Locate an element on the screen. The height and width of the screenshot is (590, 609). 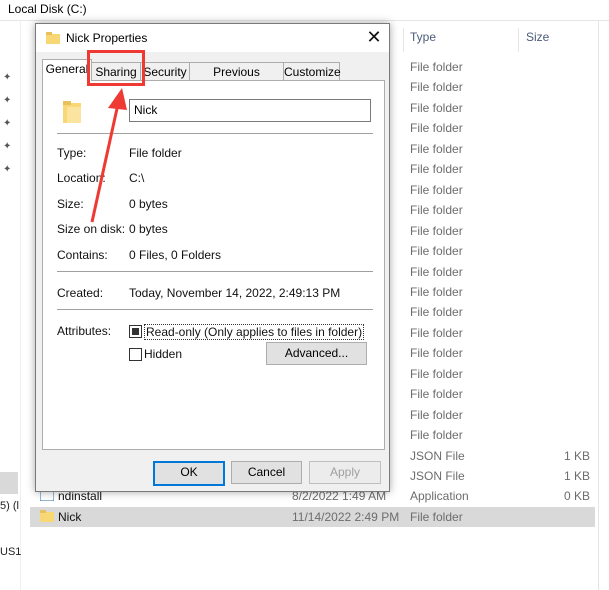
arrow-head is located at coordinates (117, 99).